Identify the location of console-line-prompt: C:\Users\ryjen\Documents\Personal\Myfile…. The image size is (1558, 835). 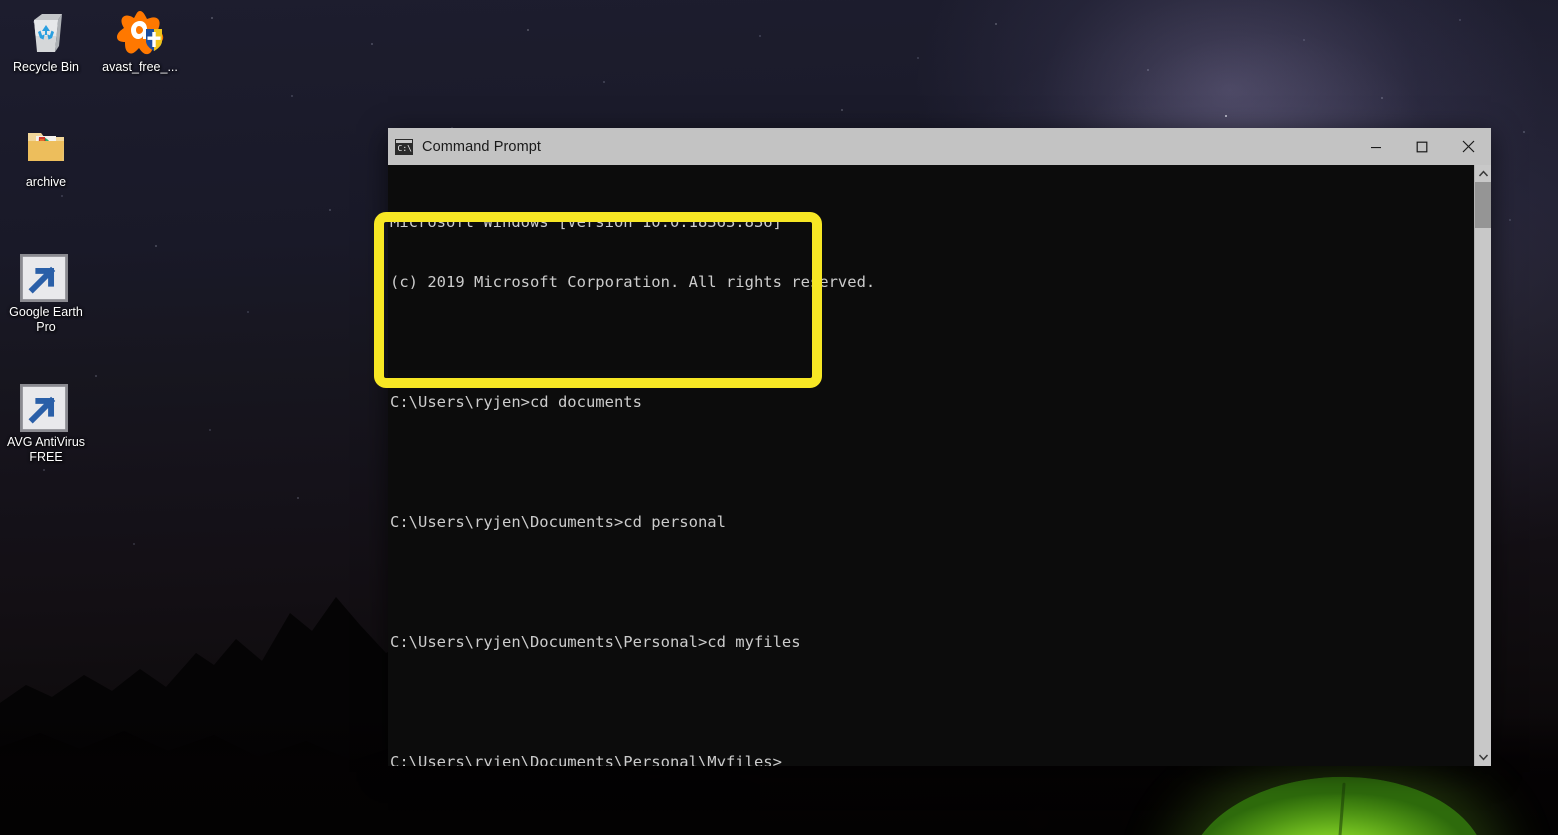
(586, 759).